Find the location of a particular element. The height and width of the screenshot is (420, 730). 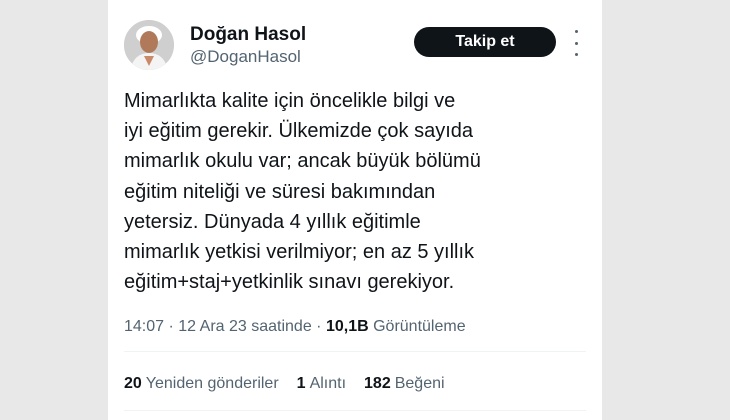

quotes-stat: 1 Alıntı is located at coordinates (321, 384).